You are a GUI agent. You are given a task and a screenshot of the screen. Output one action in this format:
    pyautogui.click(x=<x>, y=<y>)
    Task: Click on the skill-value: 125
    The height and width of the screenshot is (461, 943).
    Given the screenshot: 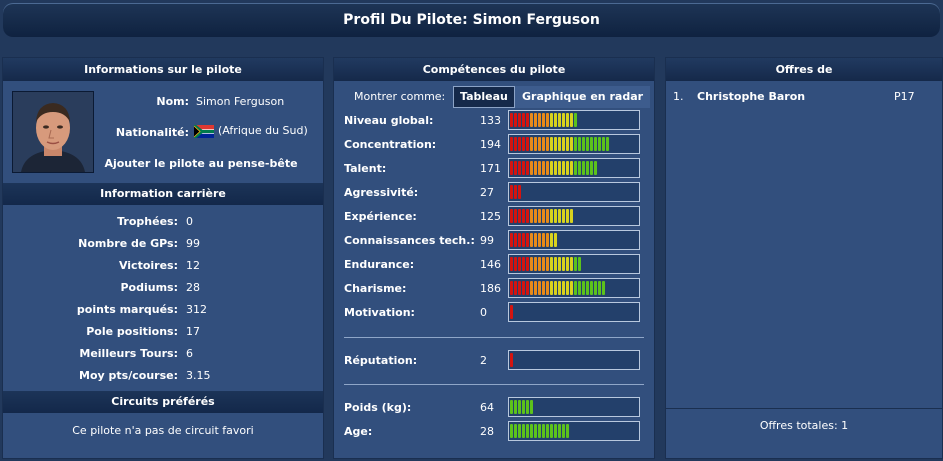 What is the action you would take?
    pyautogui.click(x=490, y=216)
    